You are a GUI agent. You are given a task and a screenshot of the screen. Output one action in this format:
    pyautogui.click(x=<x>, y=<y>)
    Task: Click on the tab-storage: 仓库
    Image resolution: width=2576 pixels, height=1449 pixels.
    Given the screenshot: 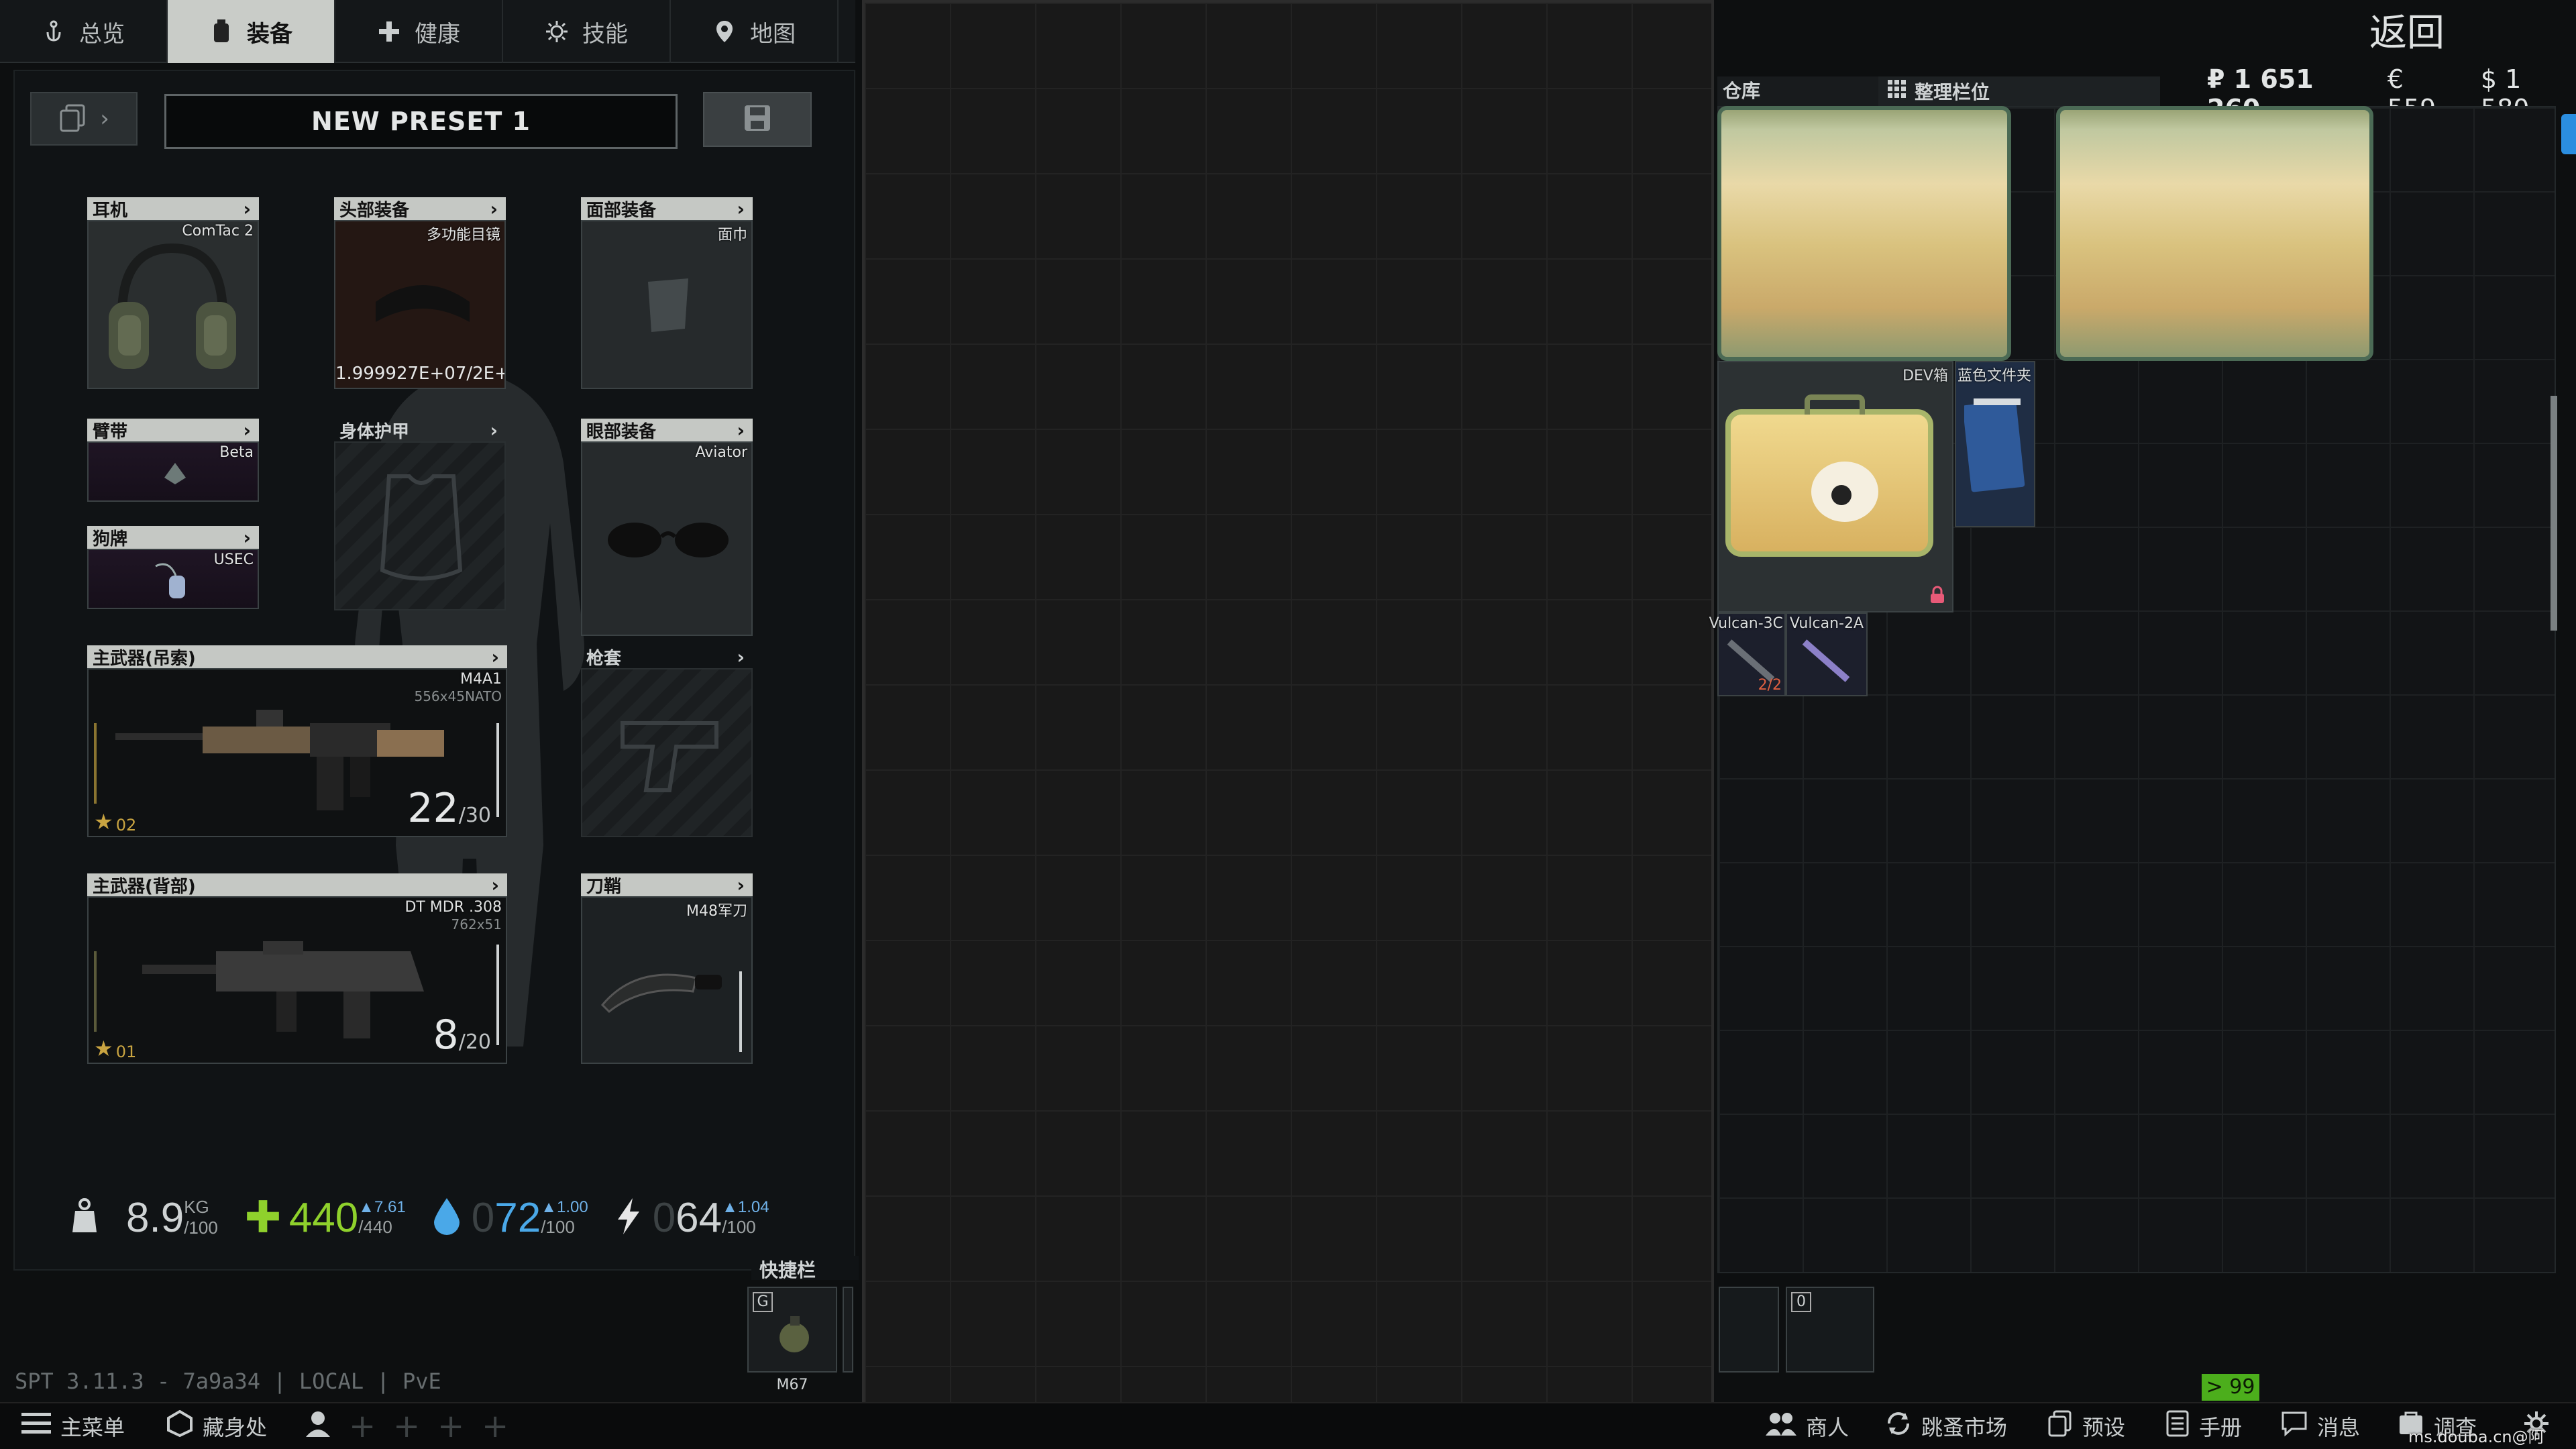 What is the action you would take?
    pyautogui.click(x=1797, y=91)
    